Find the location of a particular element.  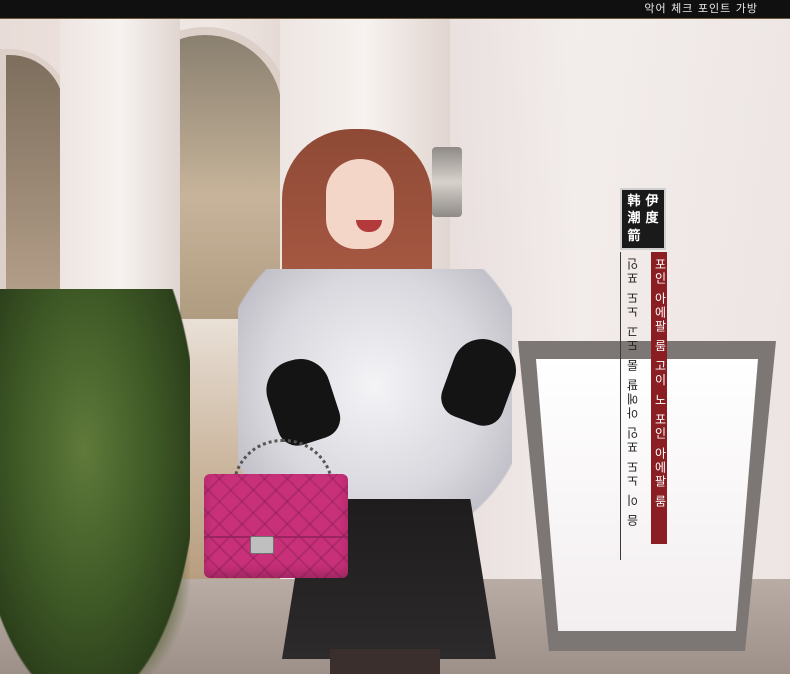

logo-char: 箭 is located at coordinates (634, 236).